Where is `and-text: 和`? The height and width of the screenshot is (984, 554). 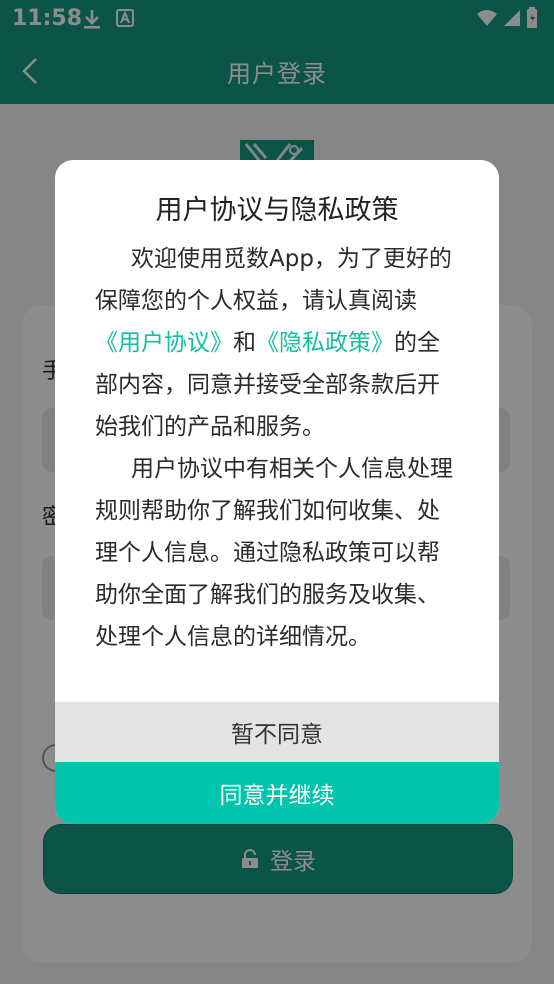
and-text: 和 is located at coordinates (244, 343).